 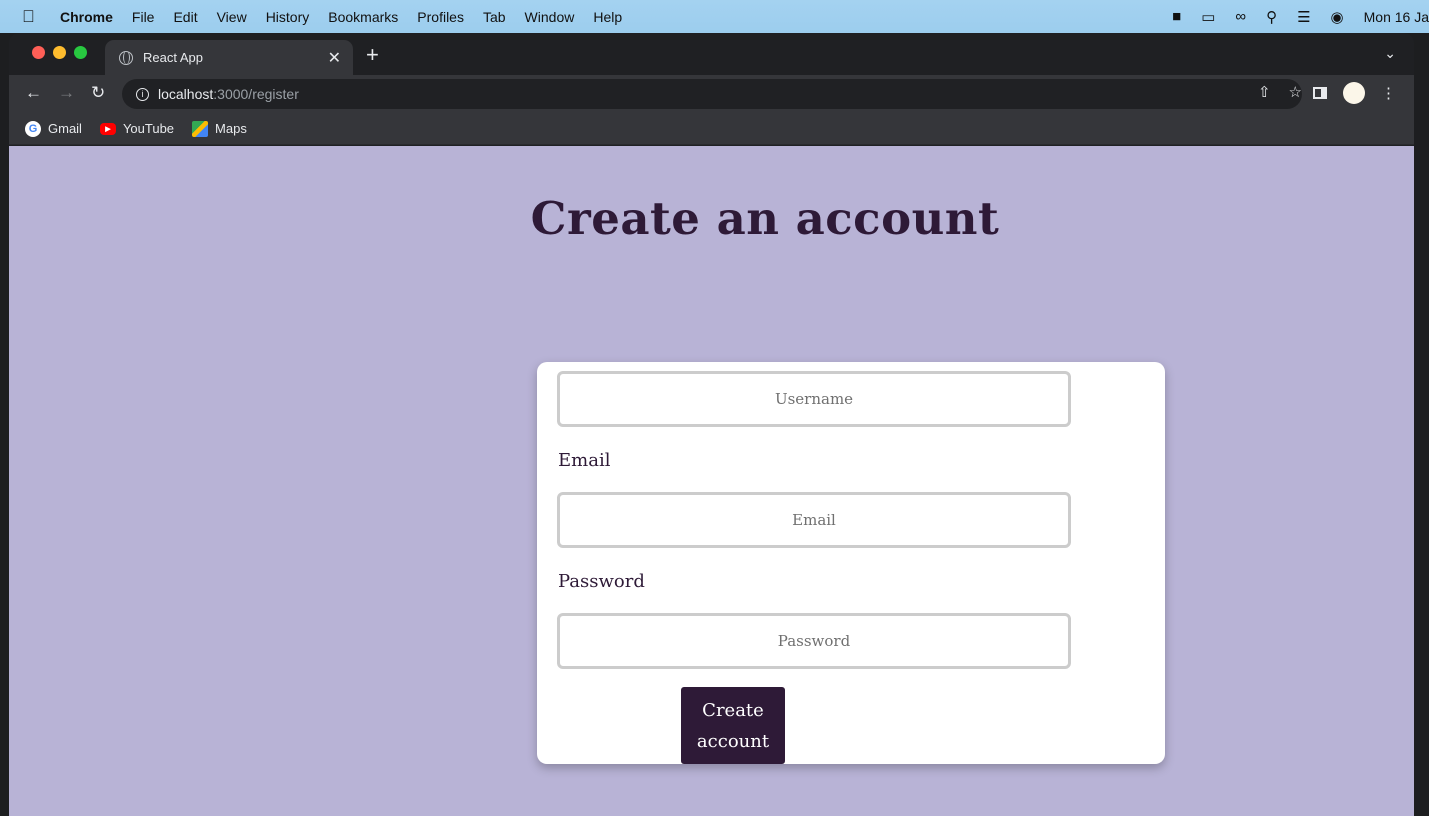 I want to click on menu-window: Window, so click(x=550, y=17).